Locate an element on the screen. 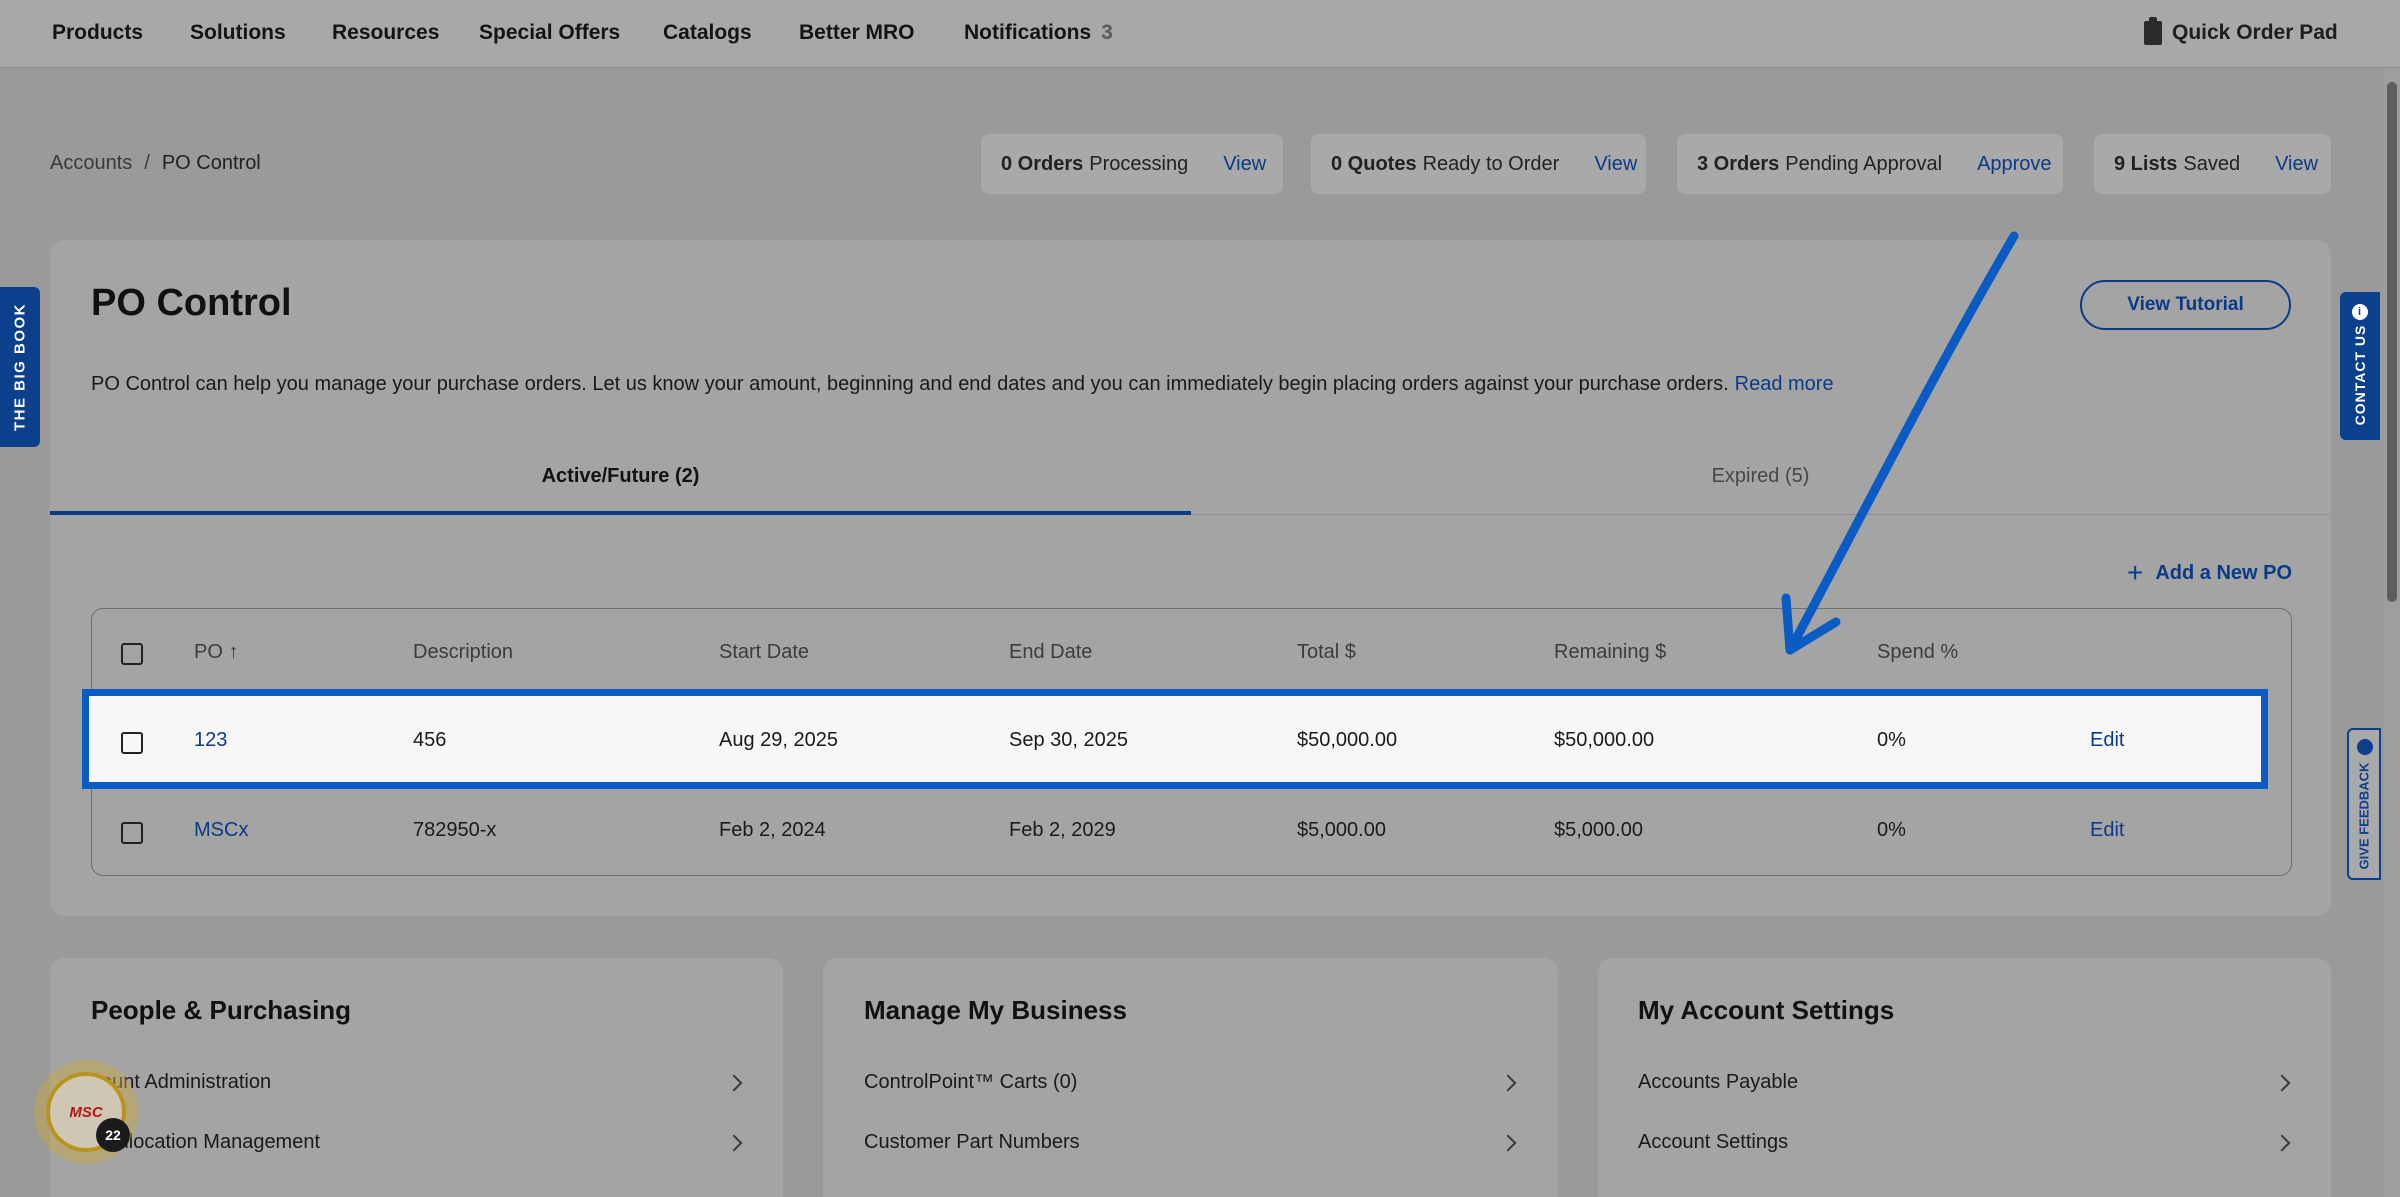  approve-link: Approve is located at coordinates (2014, 164).